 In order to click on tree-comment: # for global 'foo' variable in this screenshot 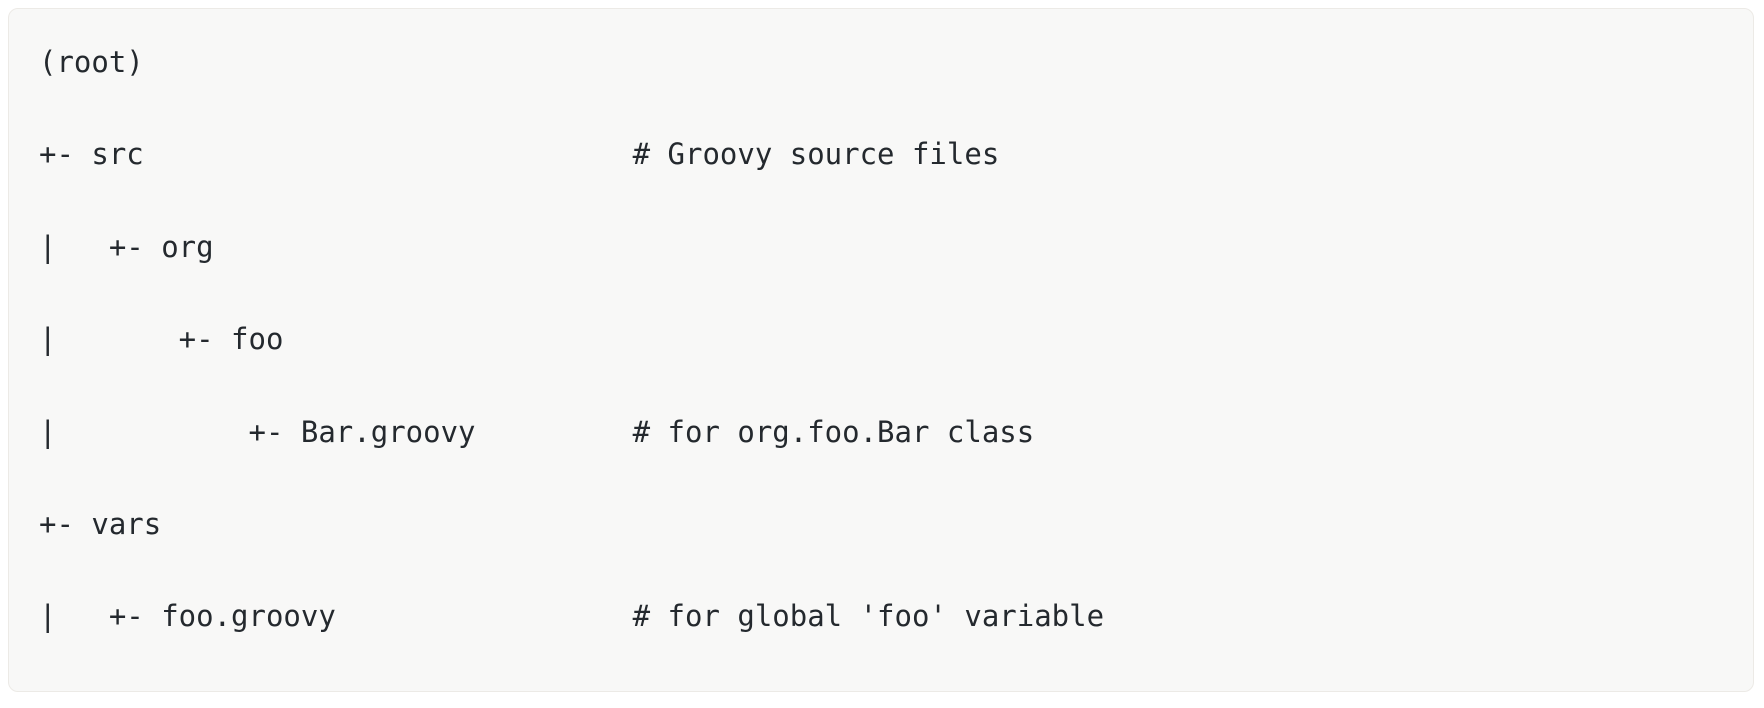, I will do `click(868, 616)`.